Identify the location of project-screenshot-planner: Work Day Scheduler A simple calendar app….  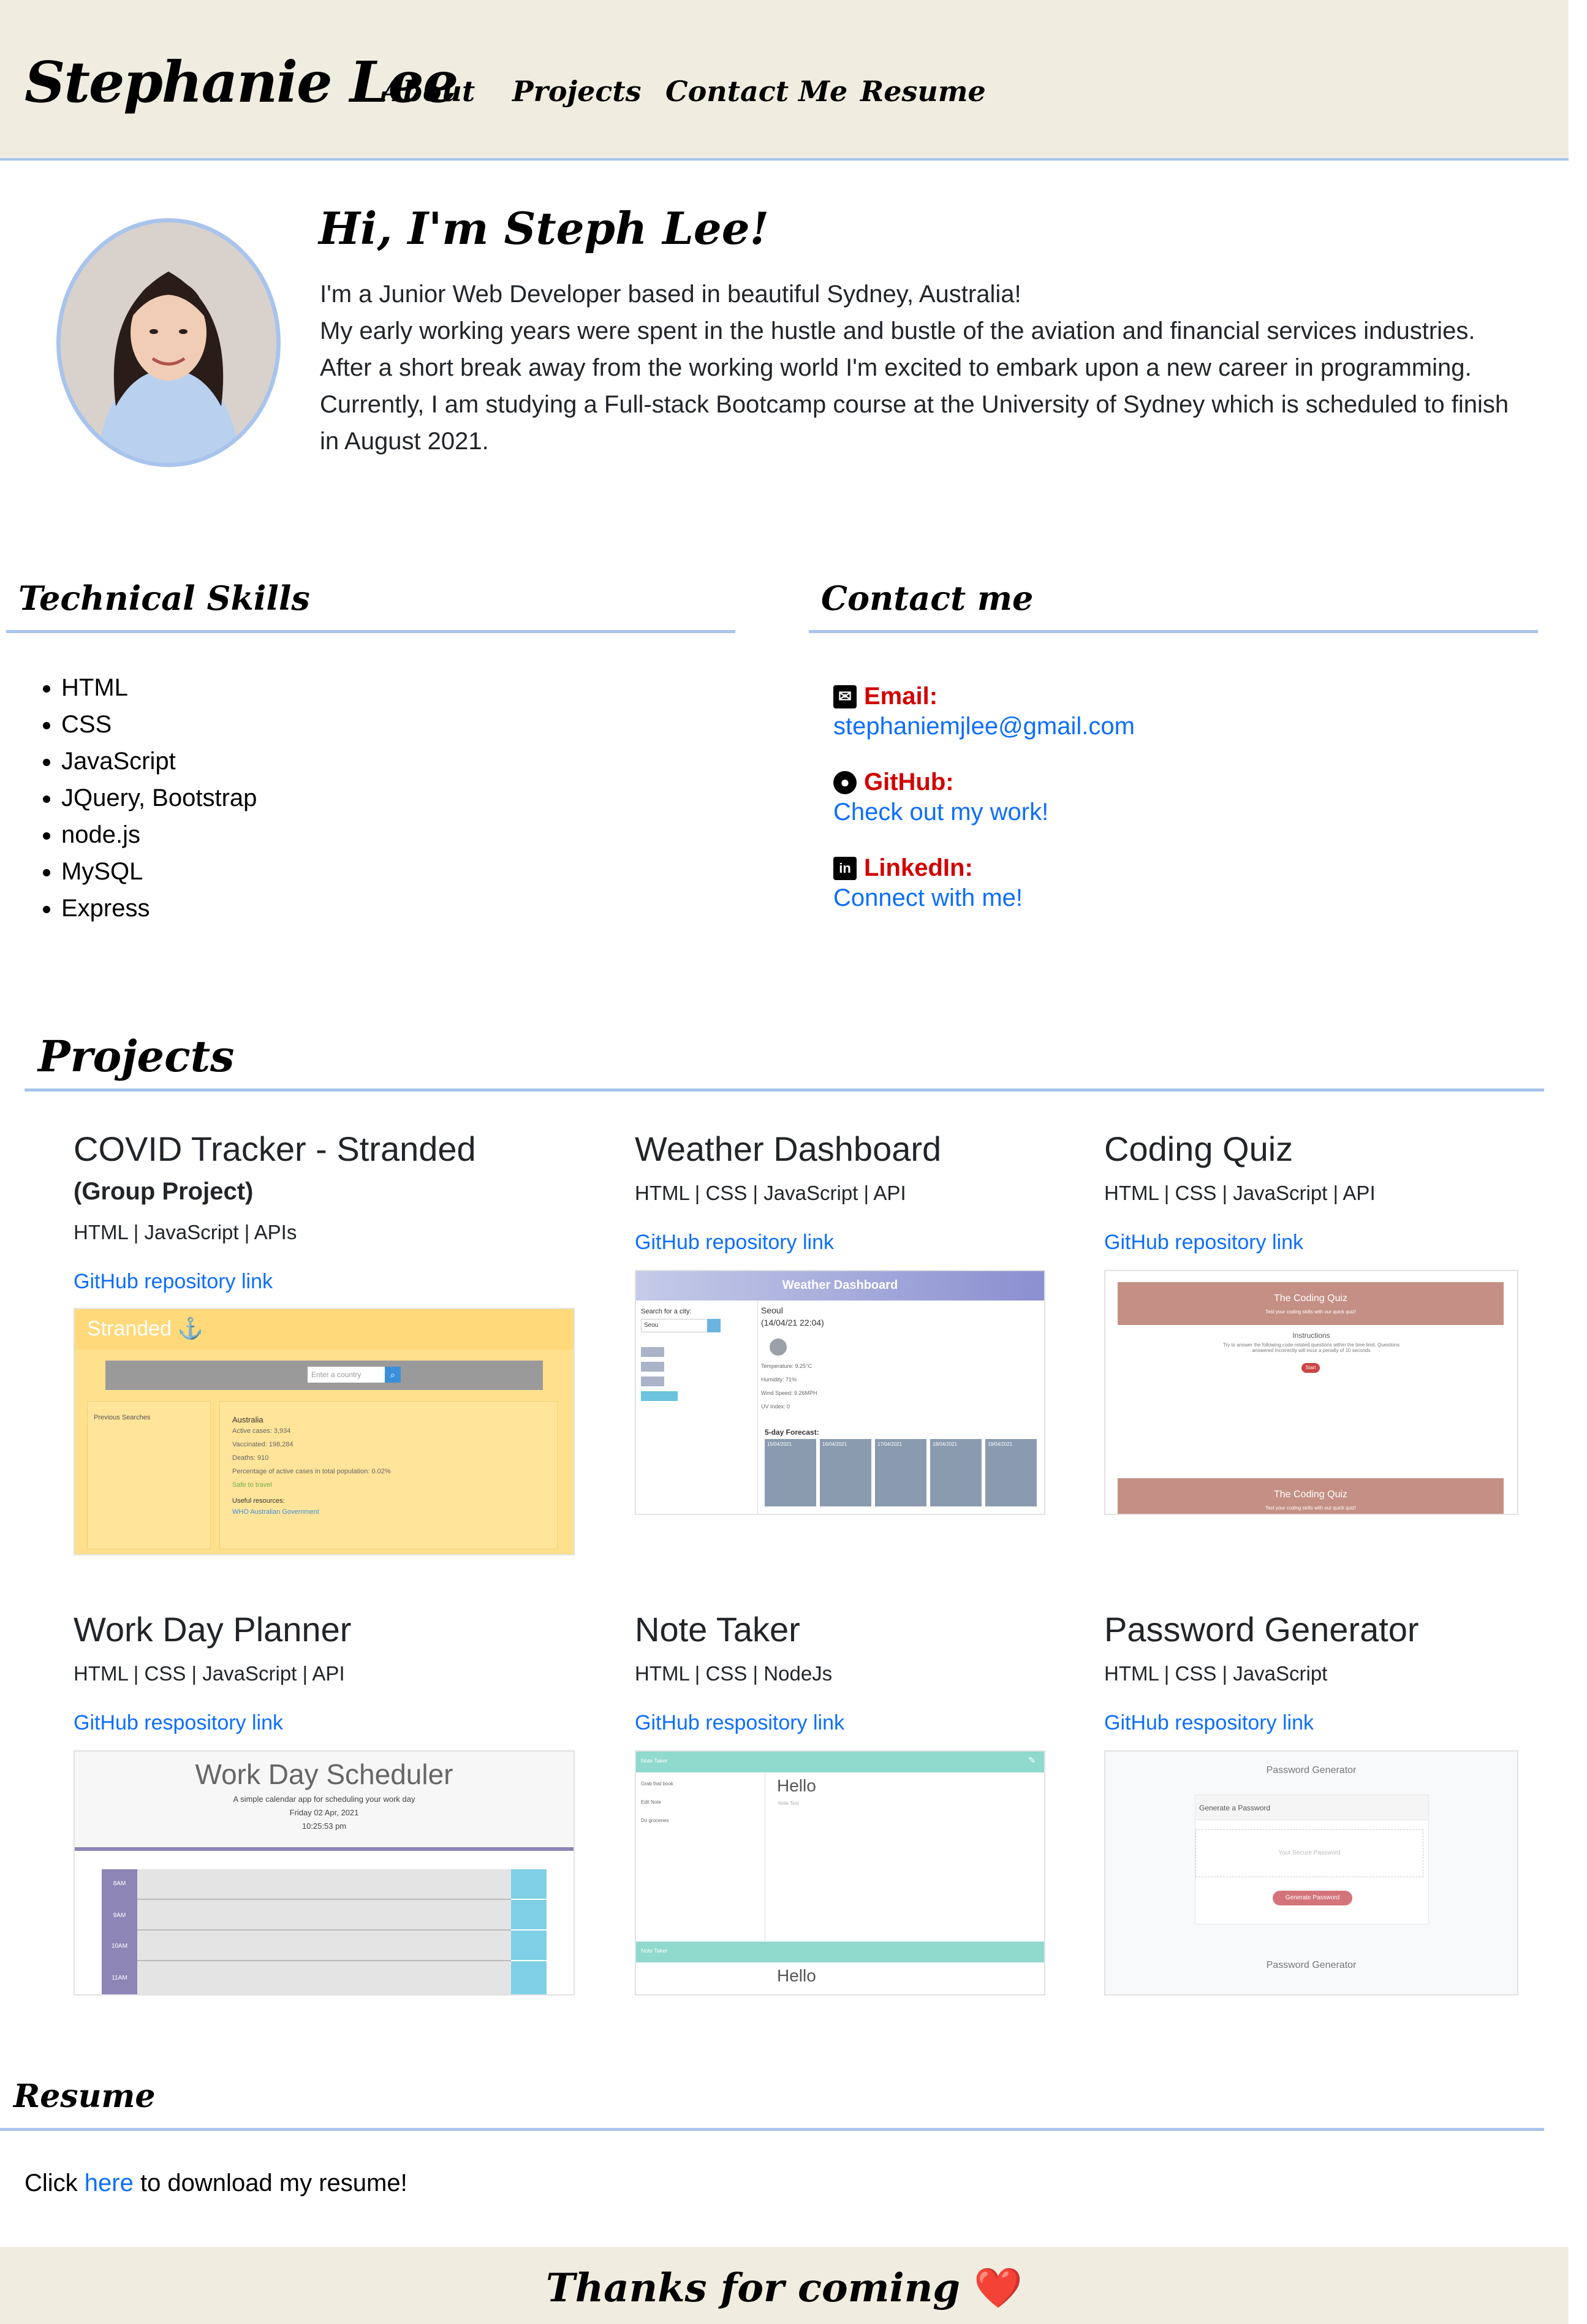
(324, 1873).